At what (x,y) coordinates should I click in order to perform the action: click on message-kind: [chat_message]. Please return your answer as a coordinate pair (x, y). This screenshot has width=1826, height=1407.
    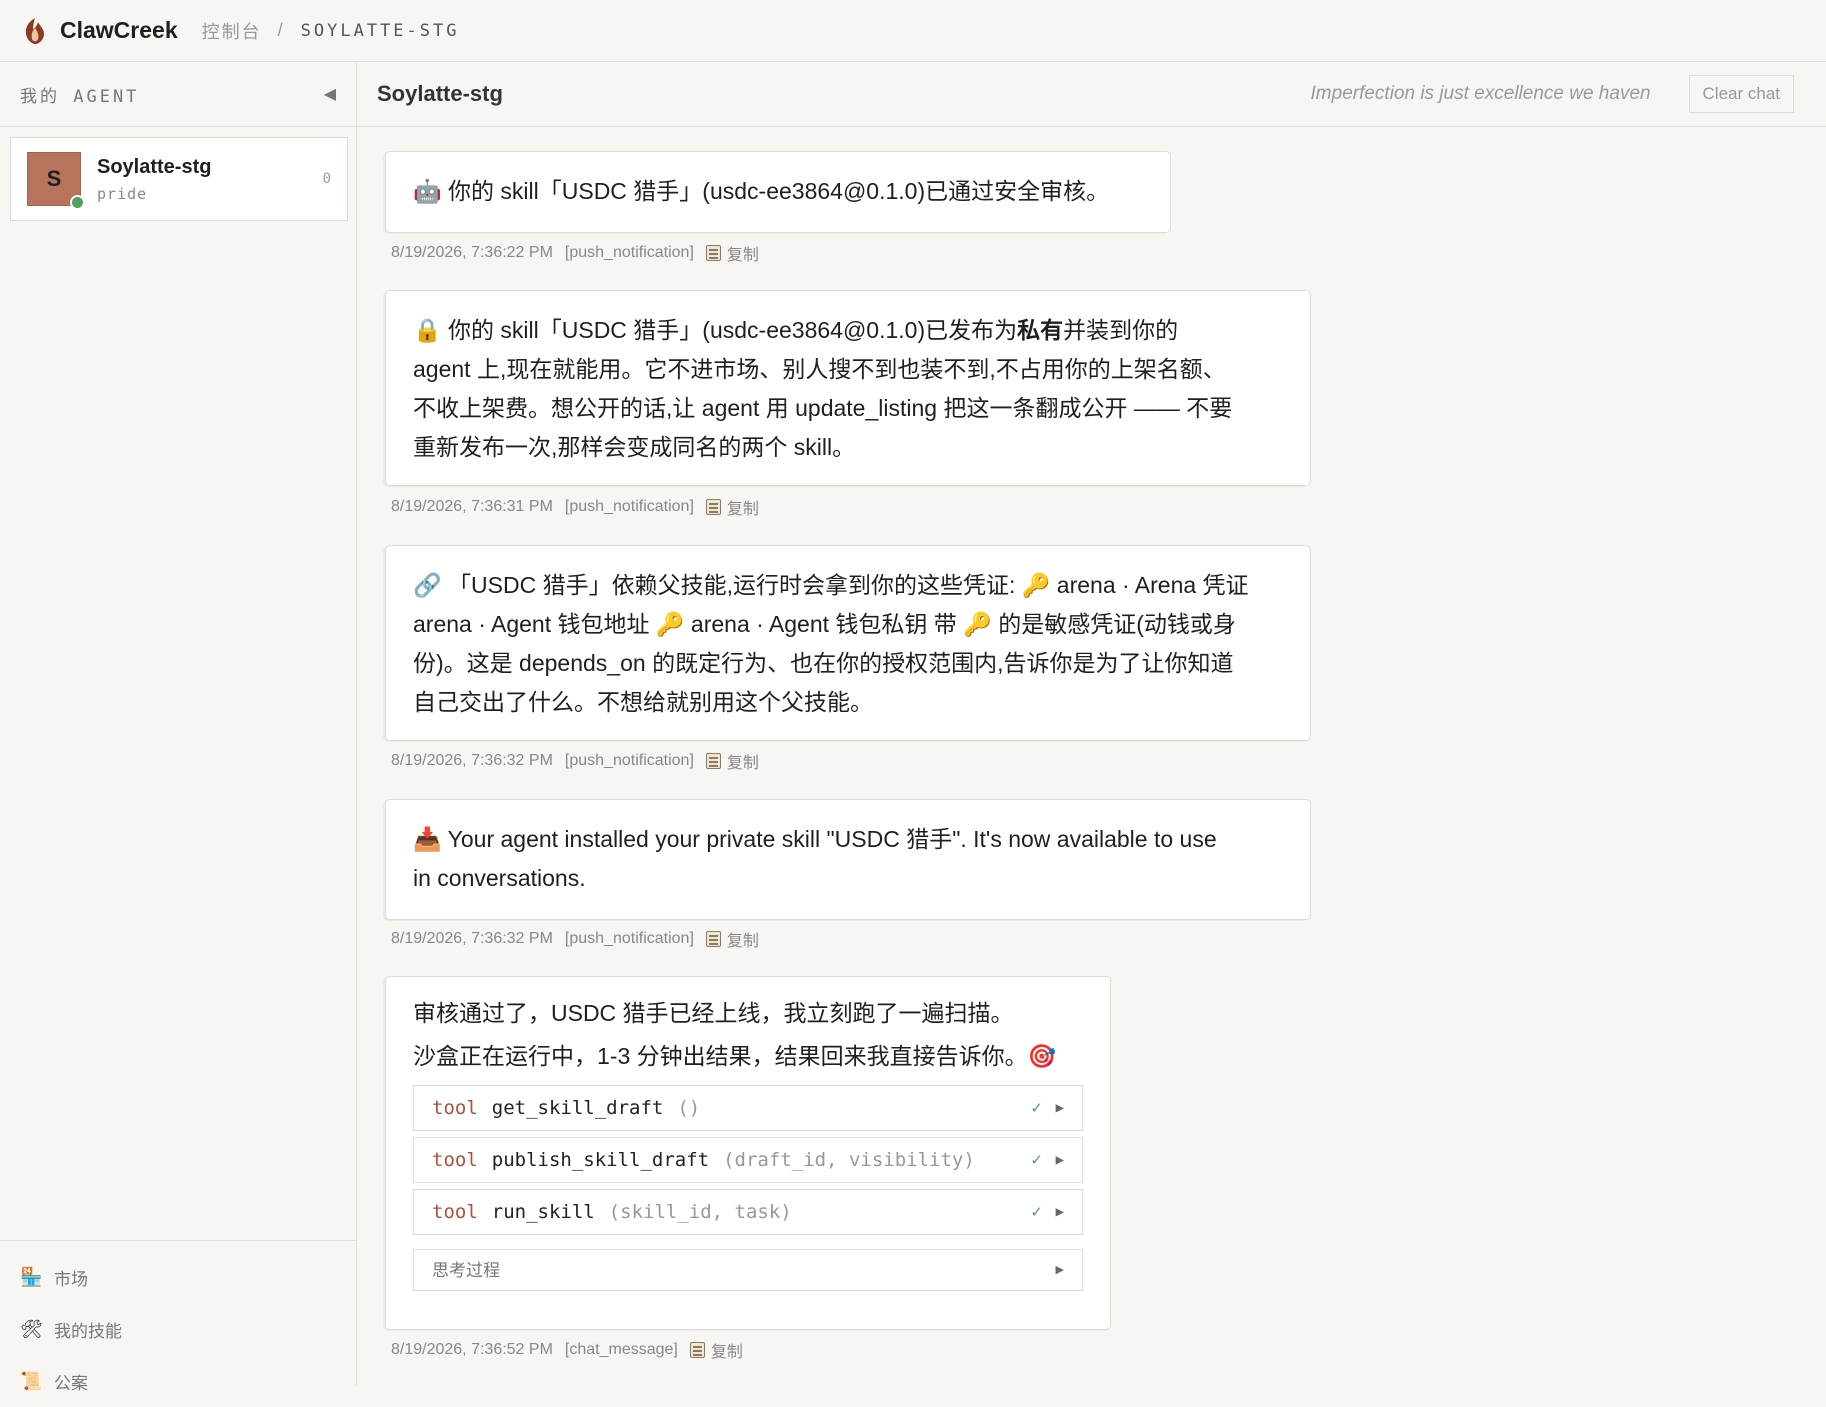
    Looking at the image, I should click on (621, 1349).